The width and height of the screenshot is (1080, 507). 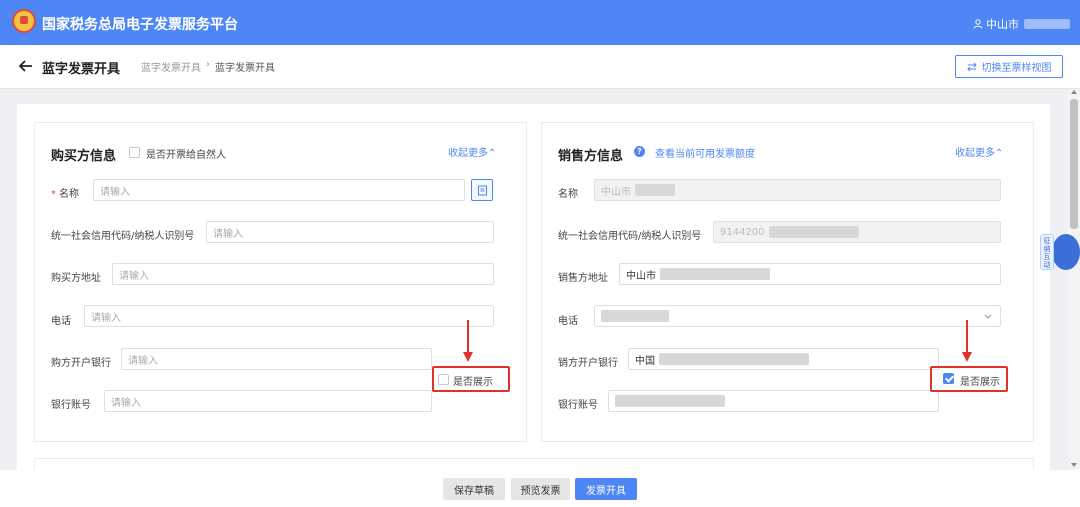 I want to click on assistant-avatar-icon, so click(x=1066, y=252).